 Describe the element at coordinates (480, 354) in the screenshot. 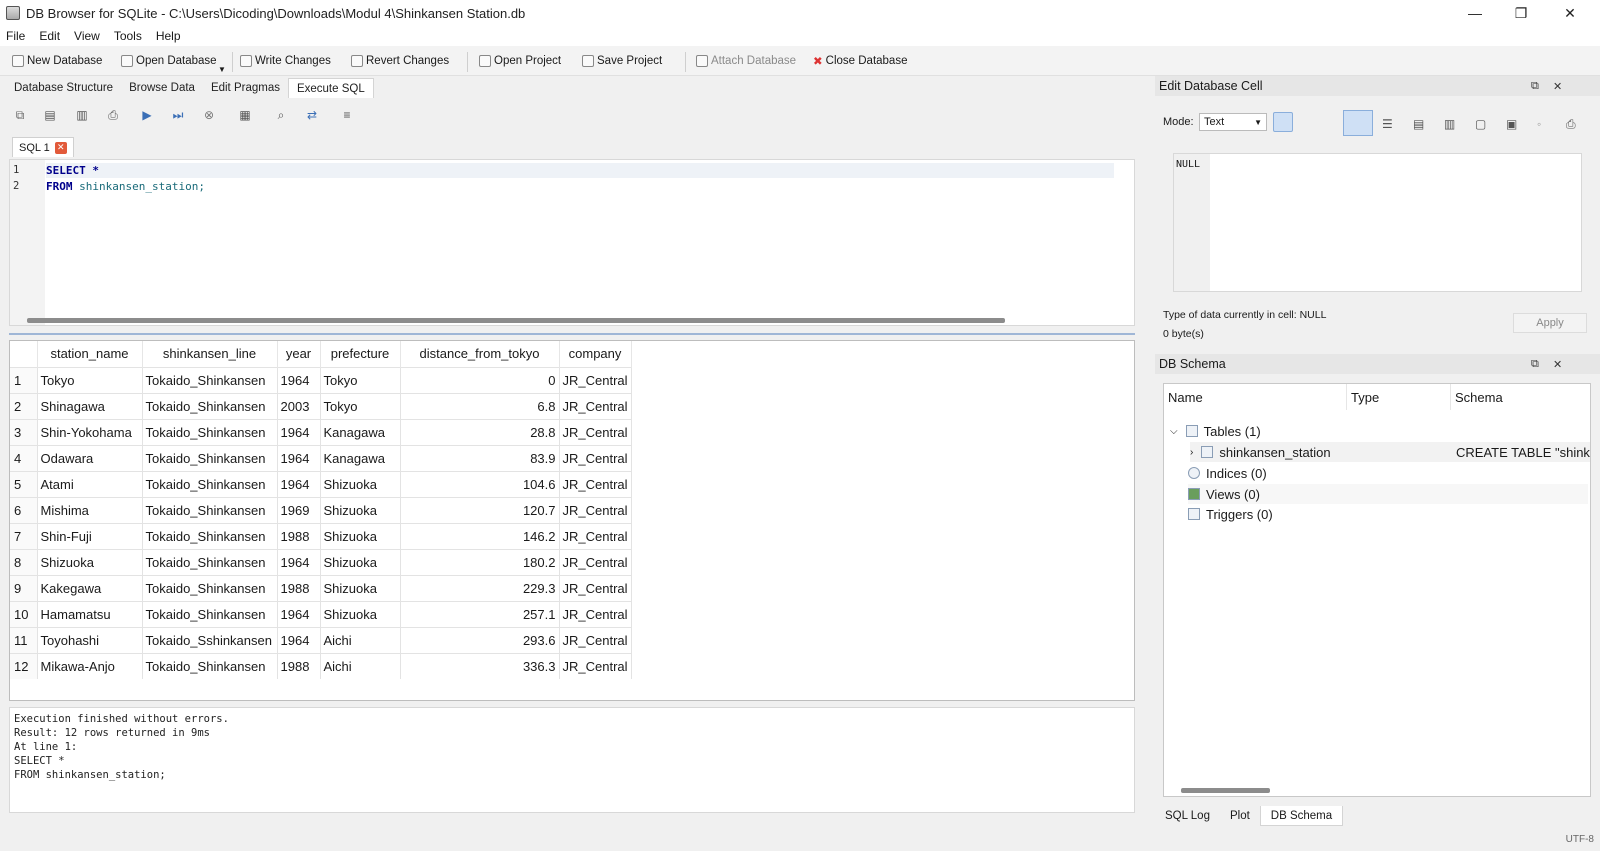

I see `column-header: distance_from_tokyo` at that location.